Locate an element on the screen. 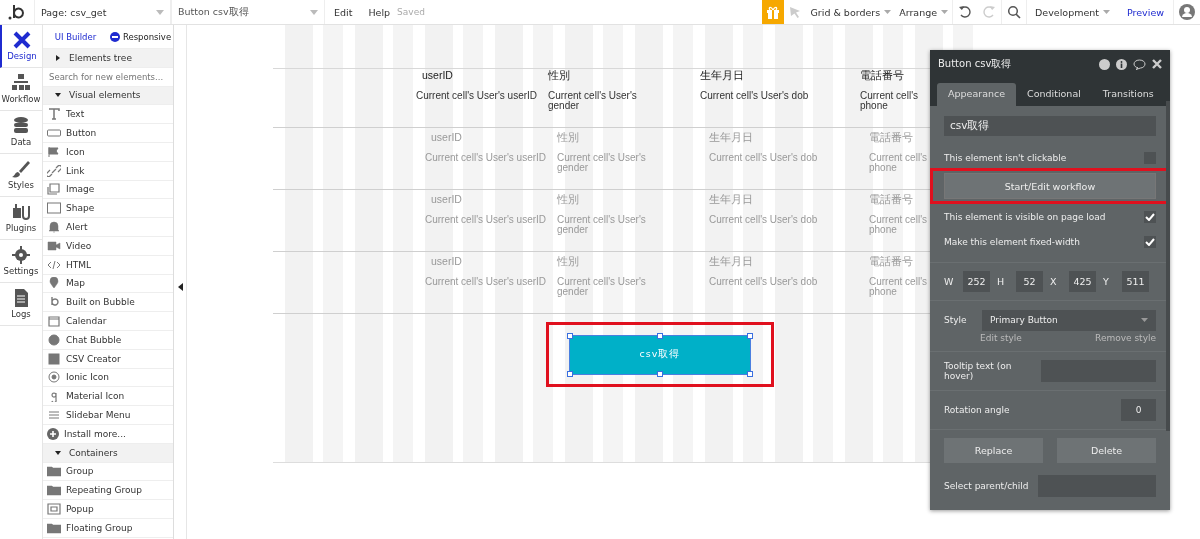 The image size is (1200, 539). preview-link: Preview is located at coordinates (1145, 12).